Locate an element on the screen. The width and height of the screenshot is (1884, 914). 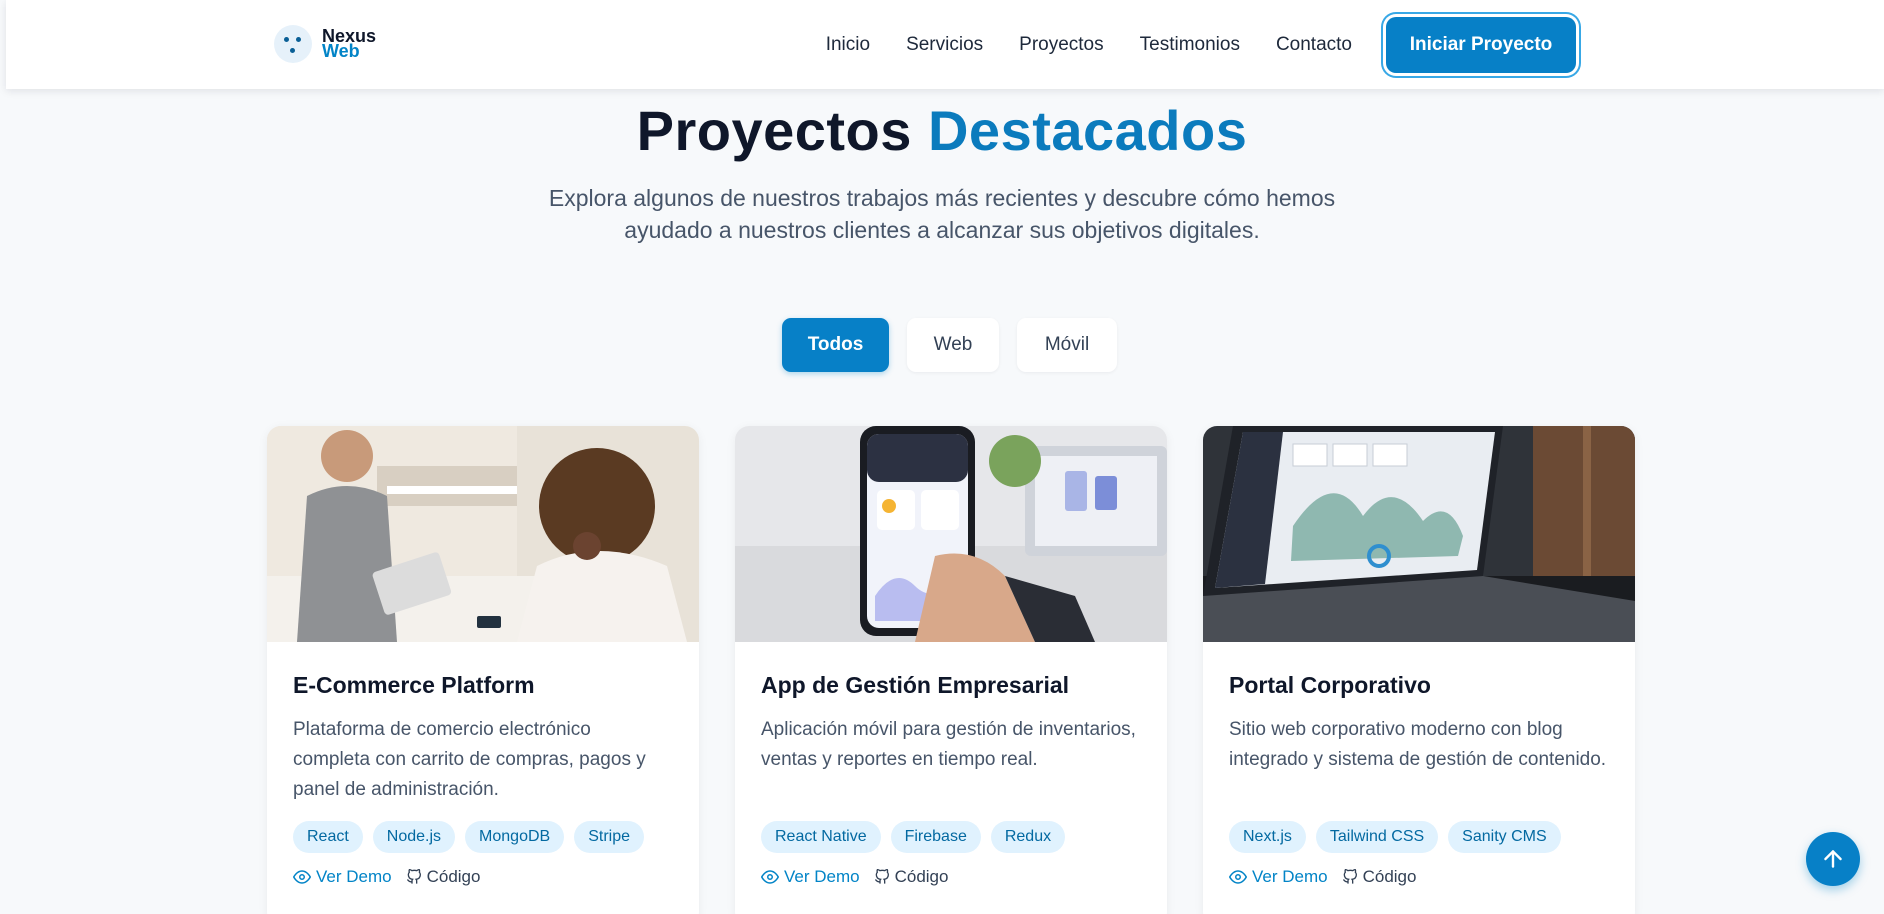
tech-tags: React Node.js MongoDB Stripe is located at coordinates (483, 837).